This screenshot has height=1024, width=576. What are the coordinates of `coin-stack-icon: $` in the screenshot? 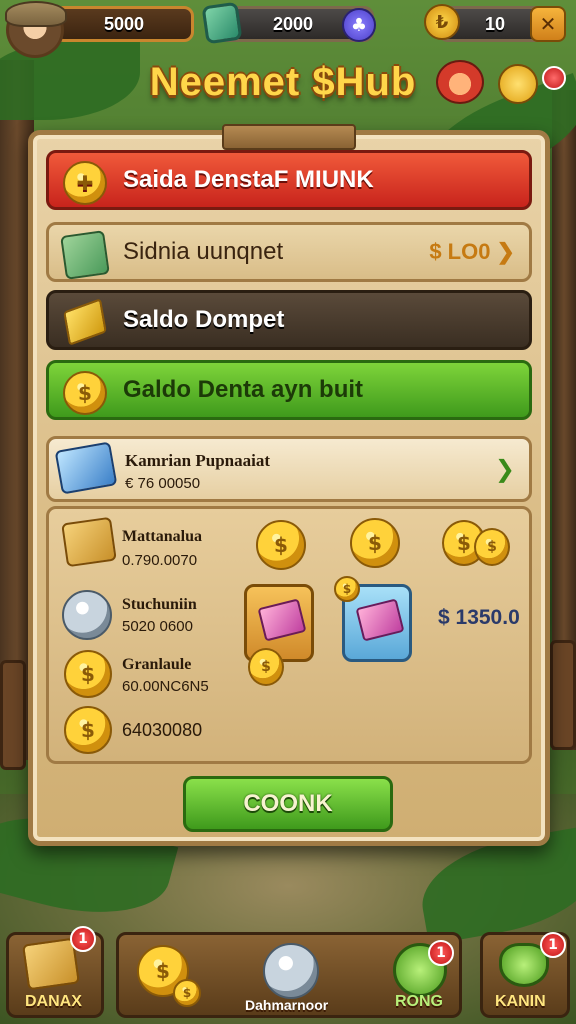 It's located at (375, 543).